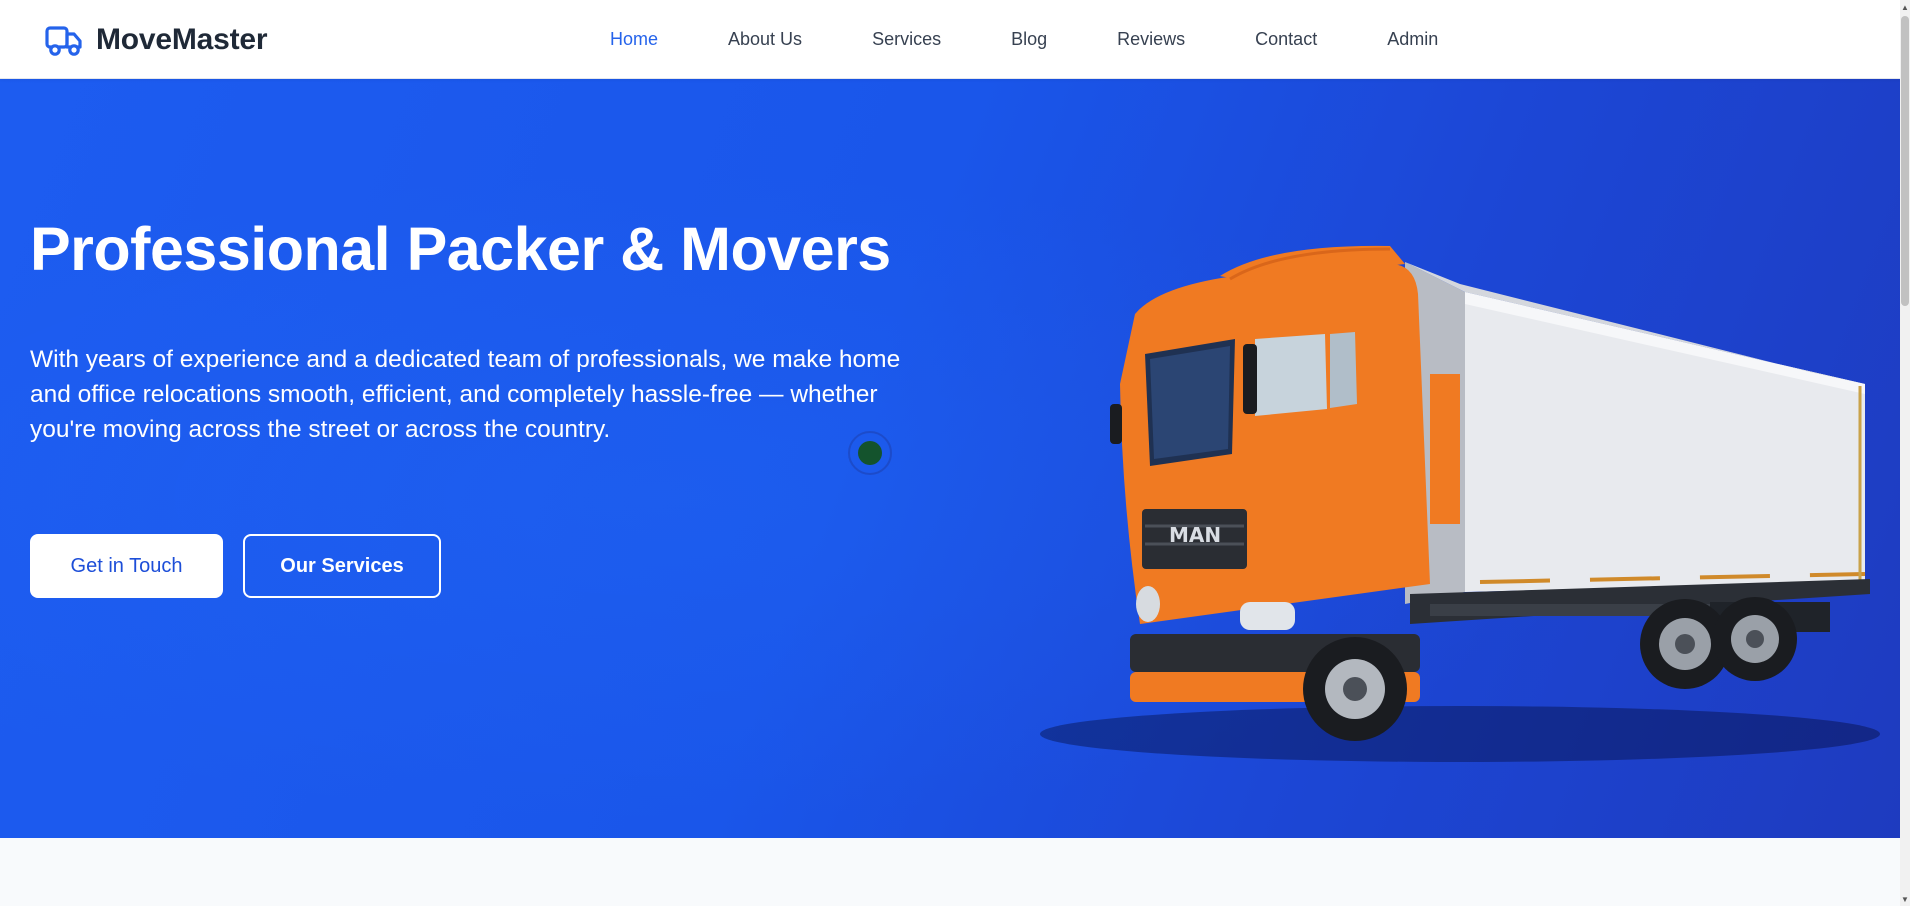  Describe the element at coordinates (460, 249) in the screenshot. I see `hero-title: Professional Packer & Movers` at that location.